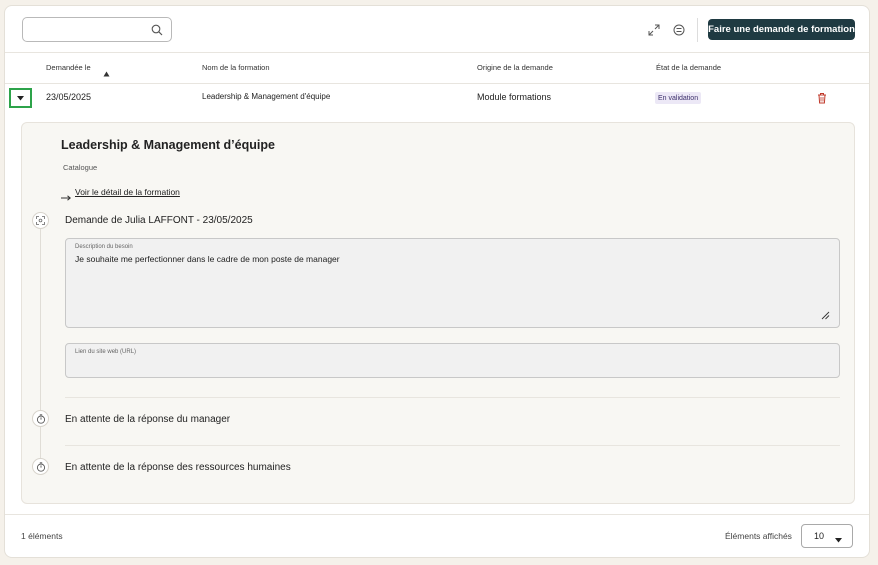 The image size is (878, 565). I want to click on item-count: 1 éléments, so click(42, 536).